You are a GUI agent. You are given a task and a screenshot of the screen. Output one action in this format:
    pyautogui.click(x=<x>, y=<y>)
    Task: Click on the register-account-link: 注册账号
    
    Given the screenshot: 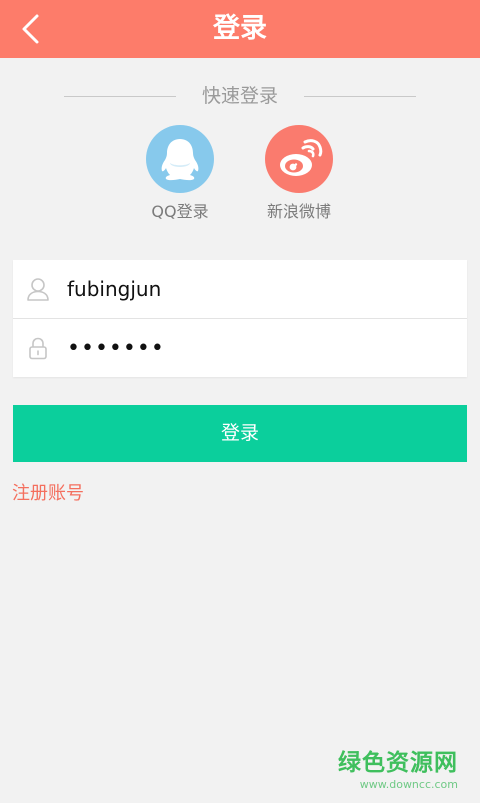 What is the action you would take?
    pyautogui.click(x=48, y=494)
    